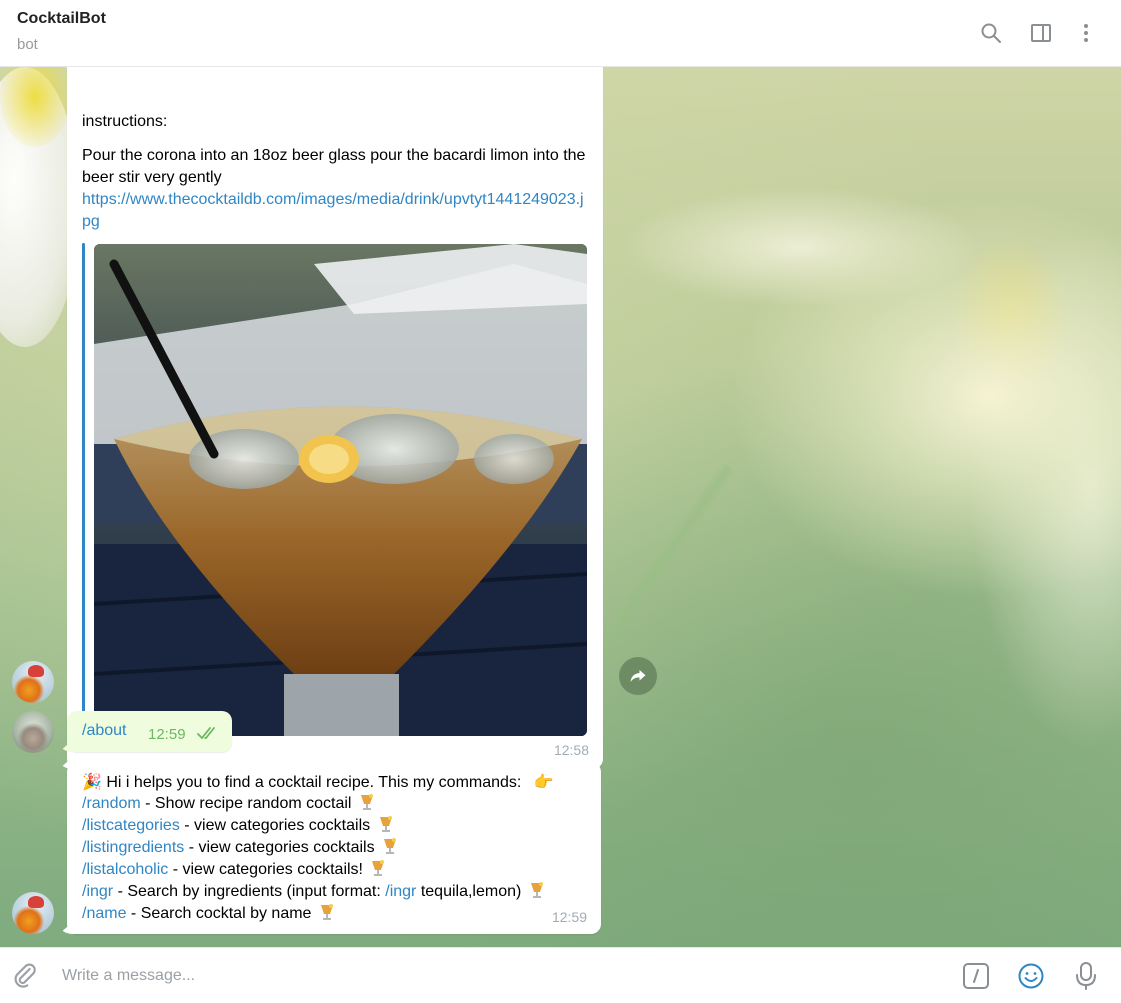  What do you see at coordinates (1031, 976) in the screenshot?
I see `emoji-icon` at bounding box center [1031, 976].